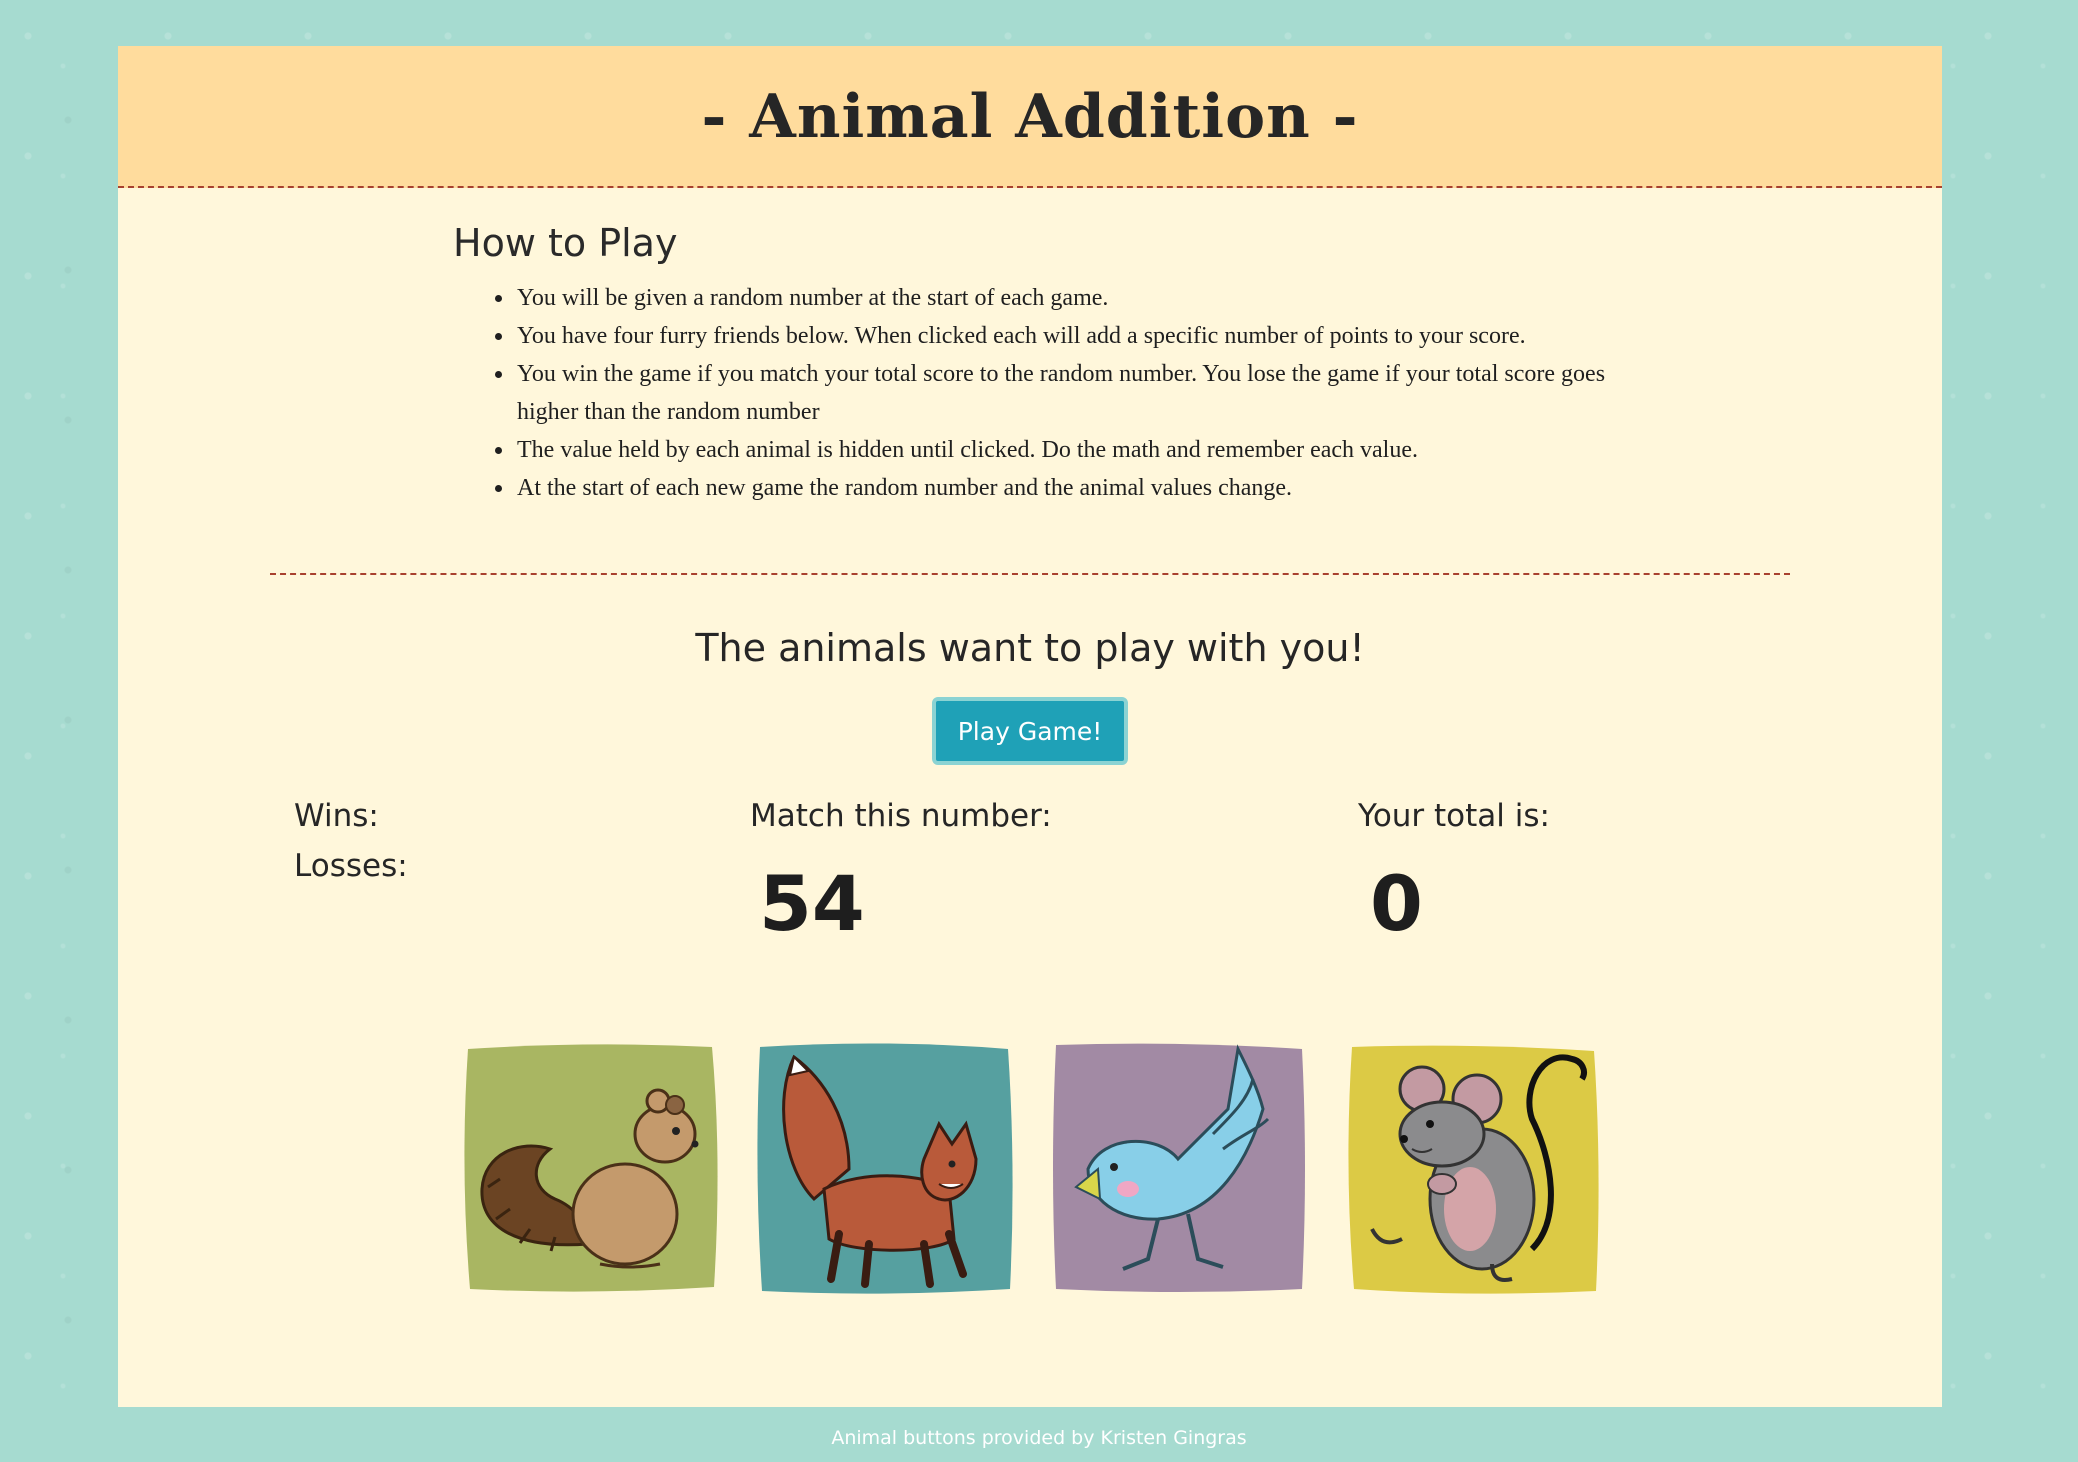  What do you see at coordinates (336, 816) in the screenshot?
I see `wins-label: Wins:` at bounding box center [336, 816].